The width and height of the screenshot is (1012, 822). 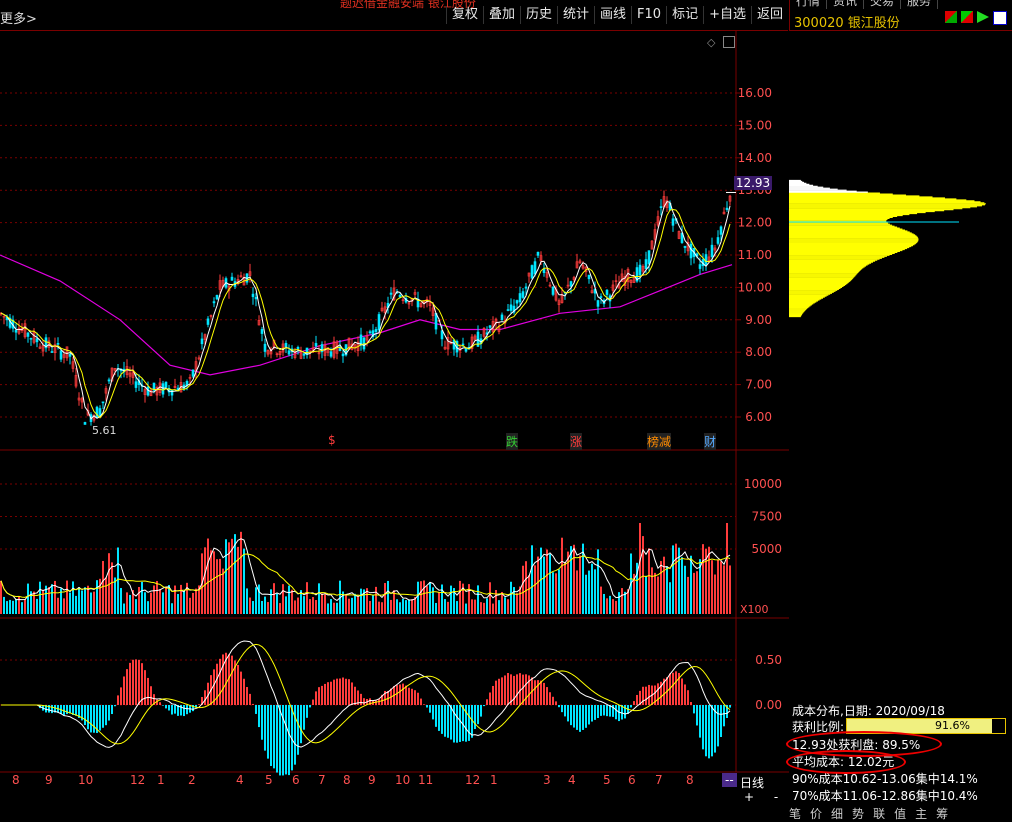 What do you see at coordinates (921, 813) in the screenshot?
I see `tab-main: 主` at bounding box center [921, 813].